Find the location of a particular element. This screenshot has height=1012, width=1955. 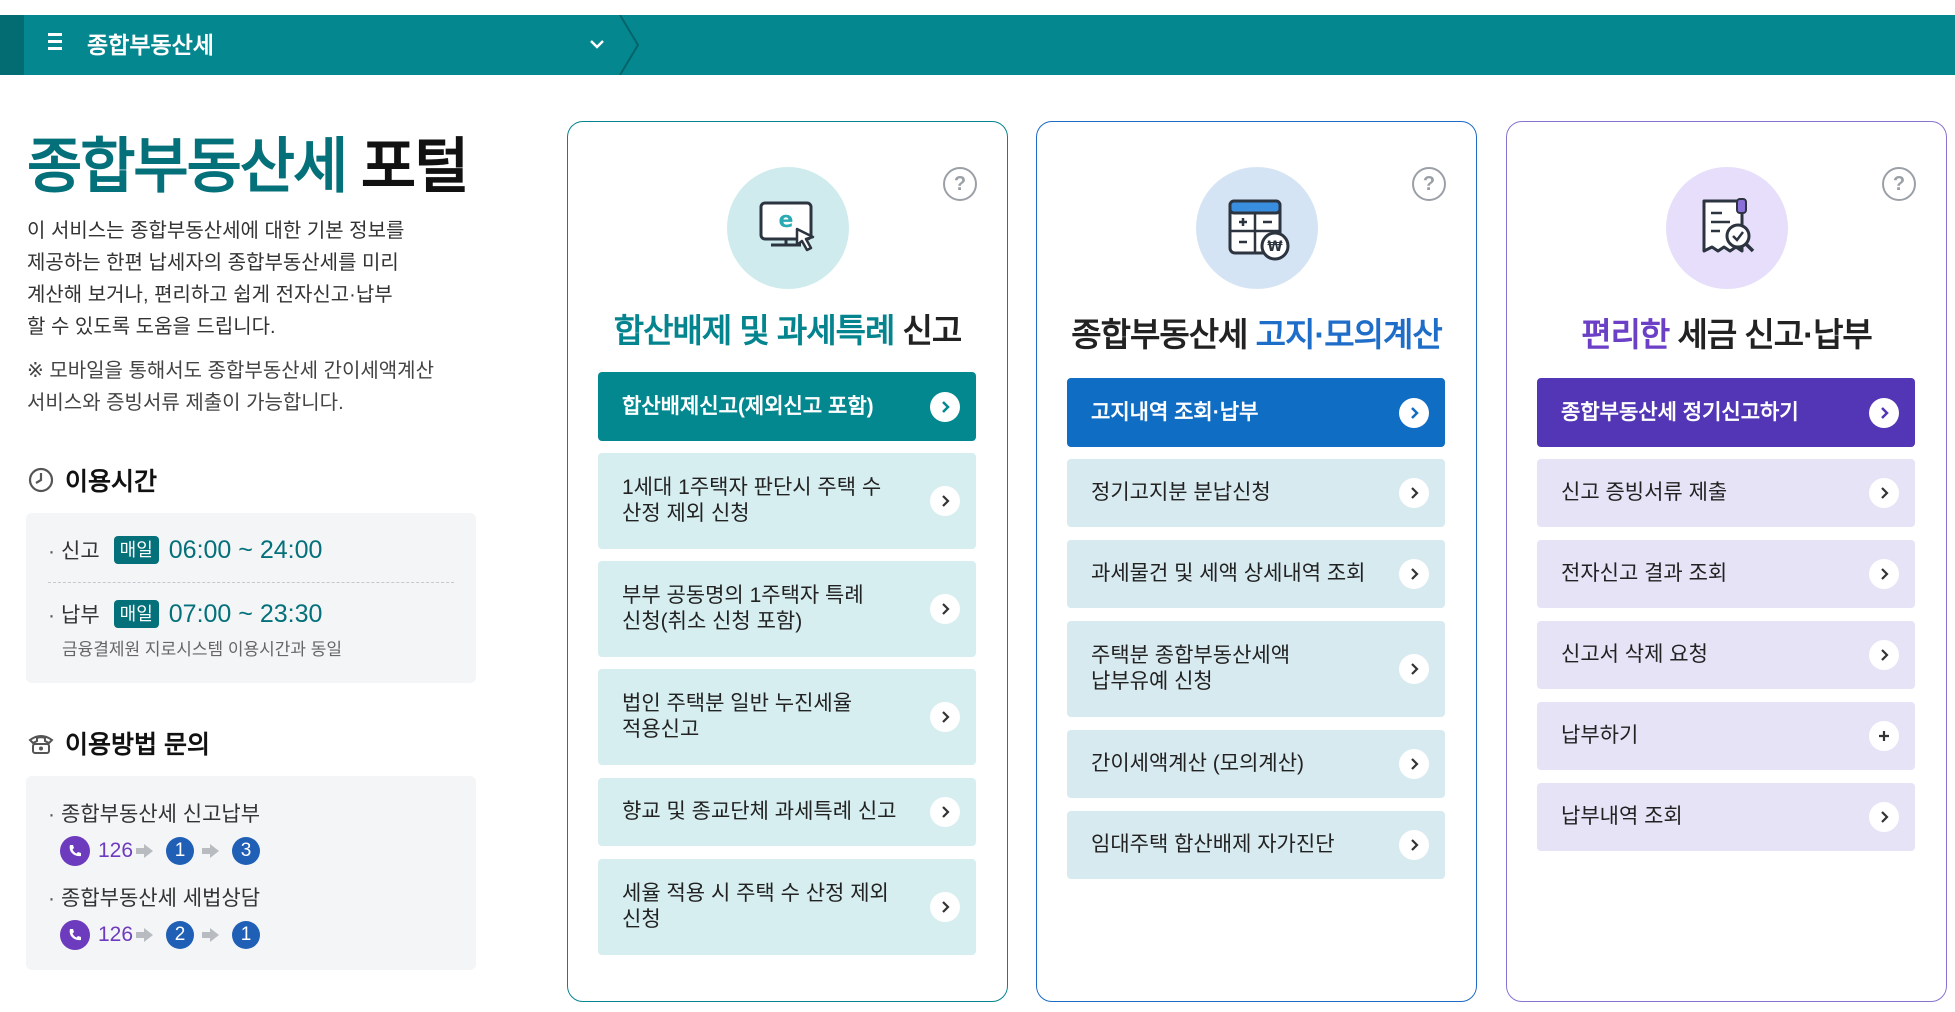

card-title: 합산배제 및 과세특례 신고 is located at coordinates (787, 328).